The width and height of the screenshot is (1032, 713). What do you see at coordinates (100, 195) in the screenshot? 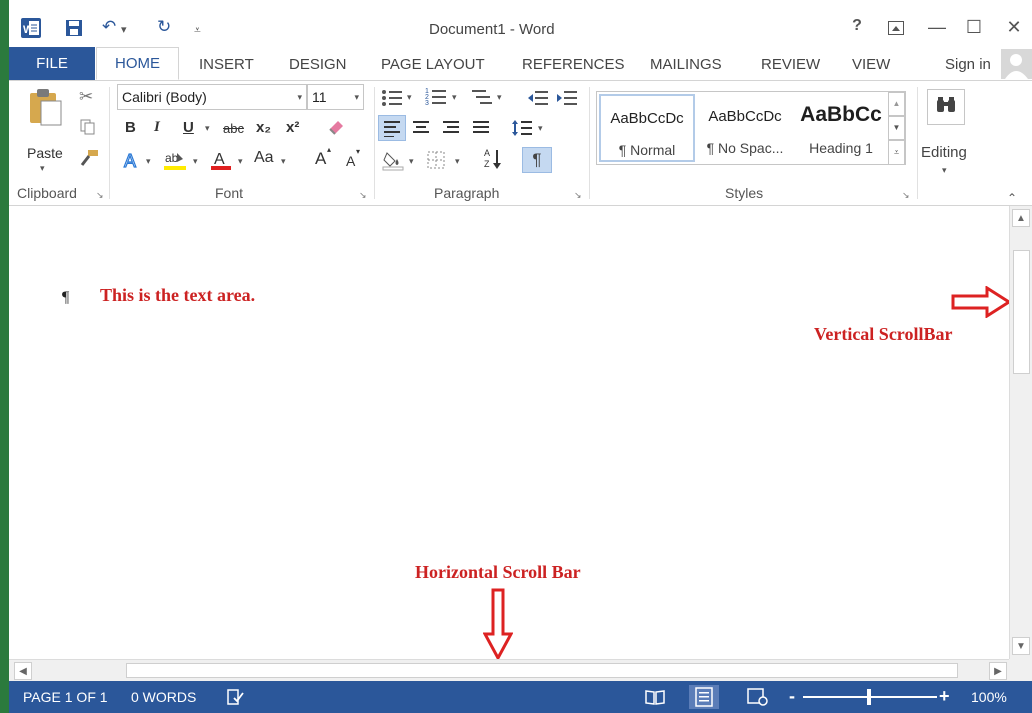
I see `clipboard-launcher-icon: ↘` at bounding box center [100, 195].